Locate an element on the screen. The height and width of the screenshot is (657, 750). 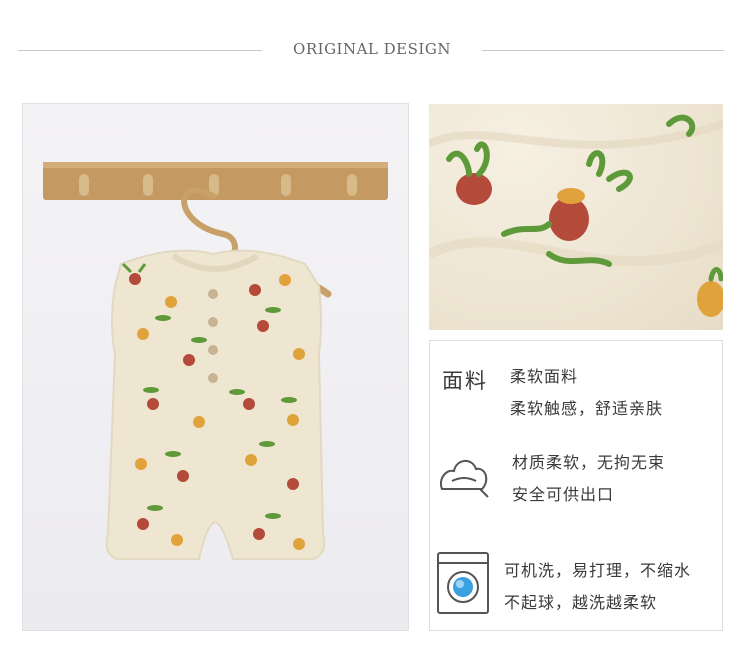
feature-1-line-2: 柔软触感，舒适亲肤 is located at coordinates (587, 408).